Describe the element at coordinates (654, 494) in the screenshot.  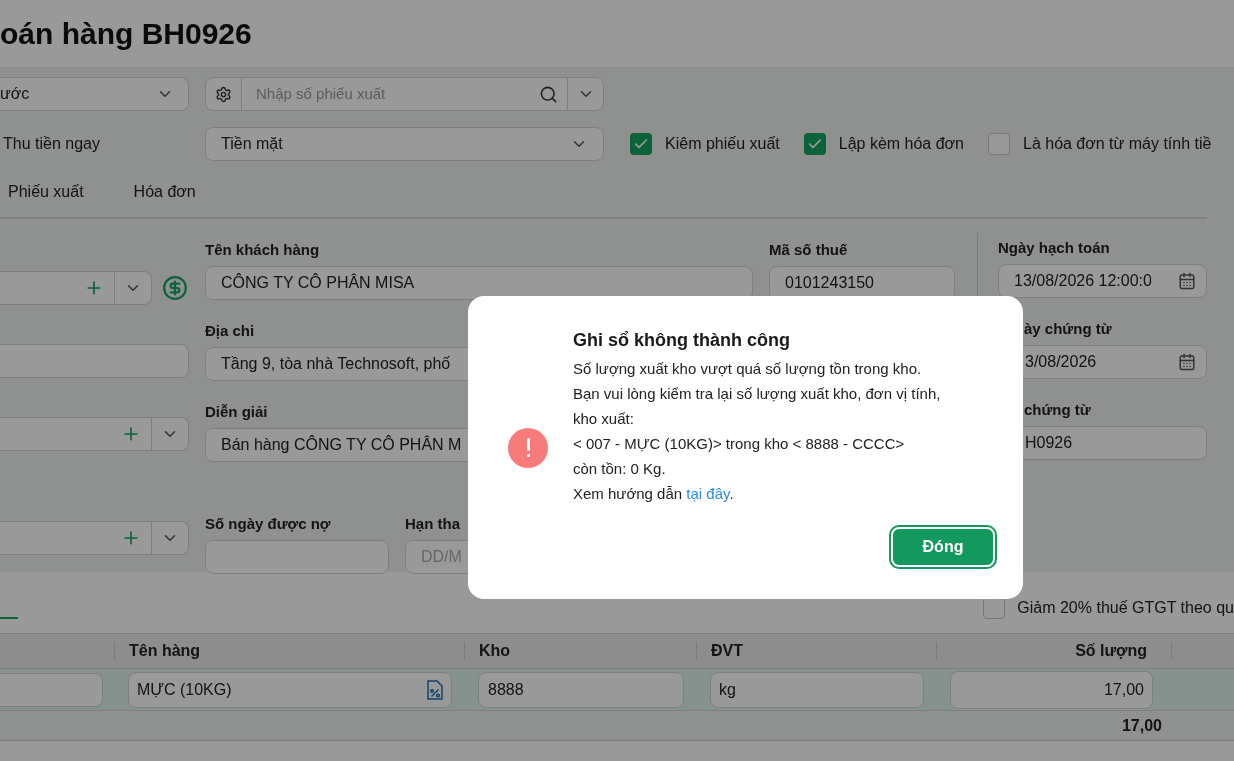
I see `dialog-message: Xem hướng dẫn tại đây.` at that location.